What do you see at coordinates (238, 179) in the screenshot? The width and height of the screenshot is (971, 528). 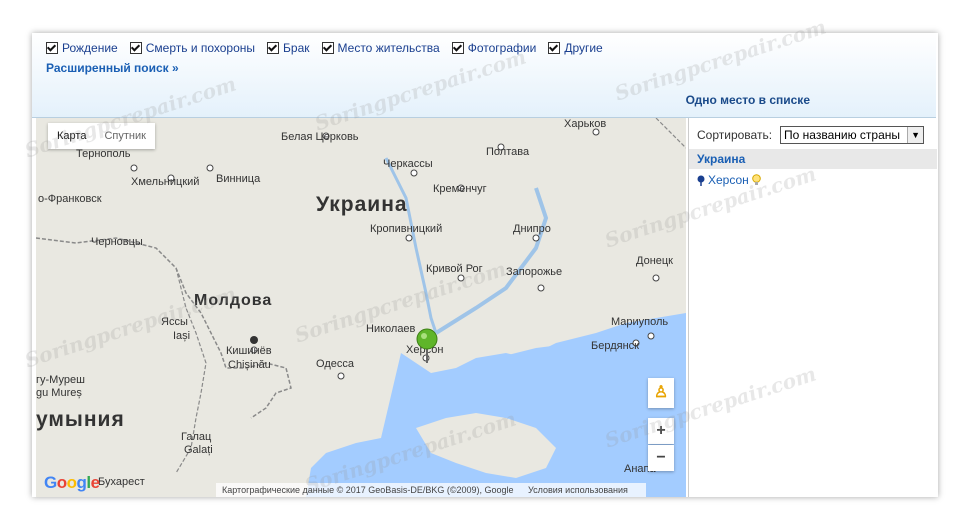 I see `city-label: Винница` at bounding box center [238, 179].